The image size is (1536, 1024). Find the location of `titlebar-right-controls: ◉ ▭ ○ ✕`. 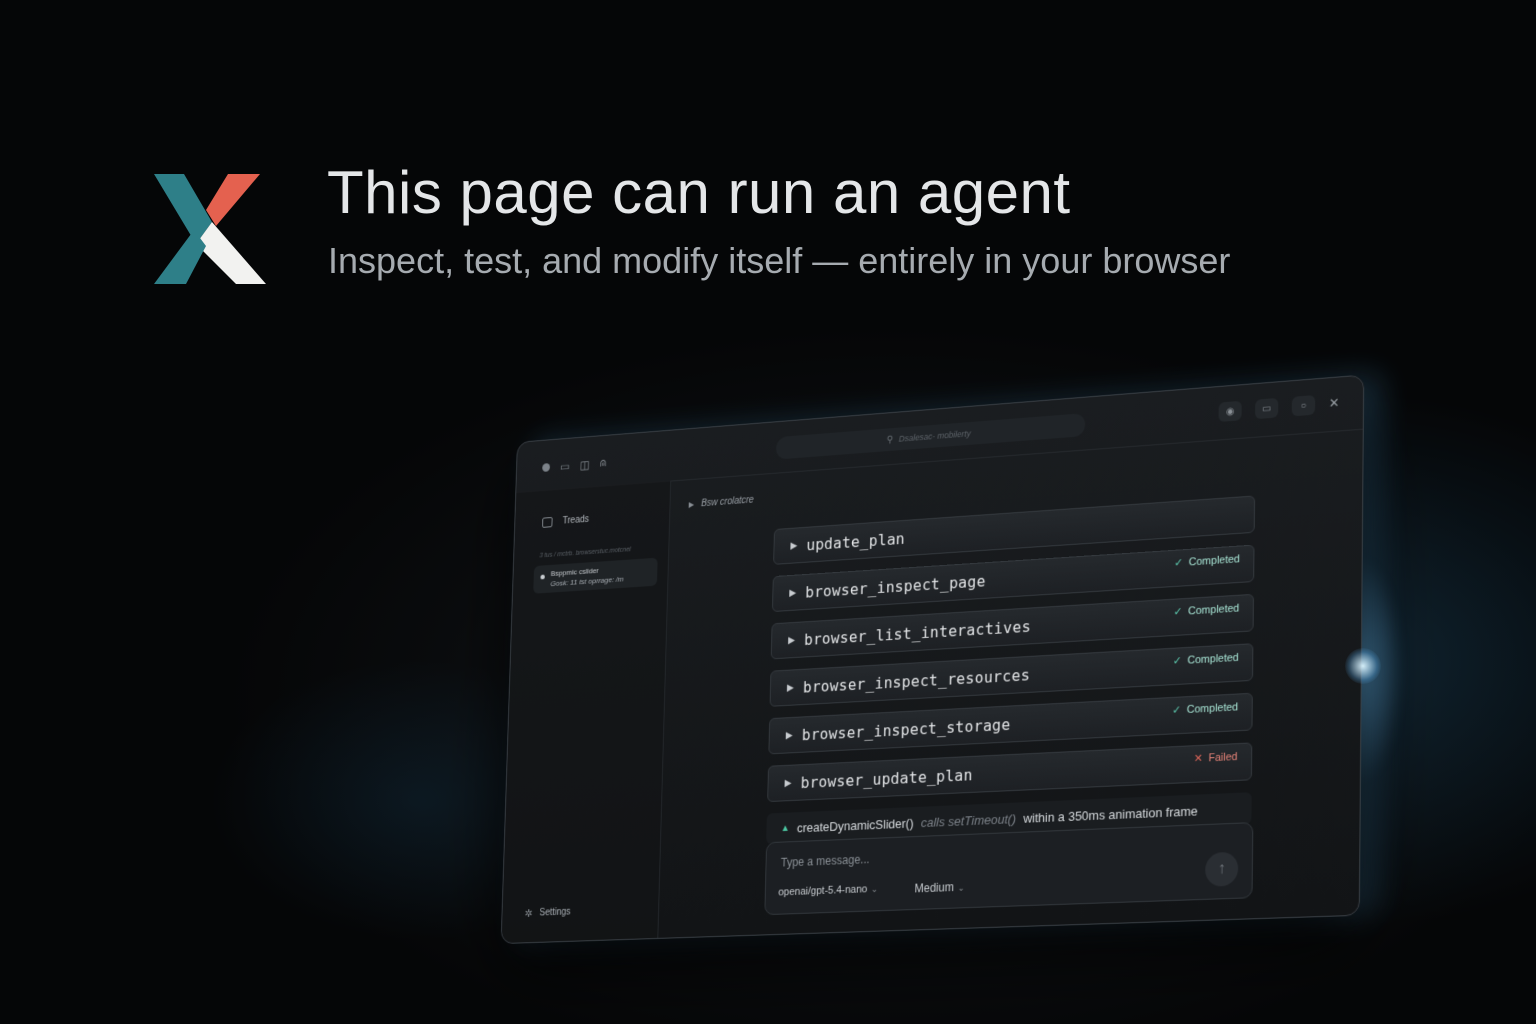

titlebar-right-controls: ◉ ▭ ○ ✕ is located at coordinates (1279, 407).